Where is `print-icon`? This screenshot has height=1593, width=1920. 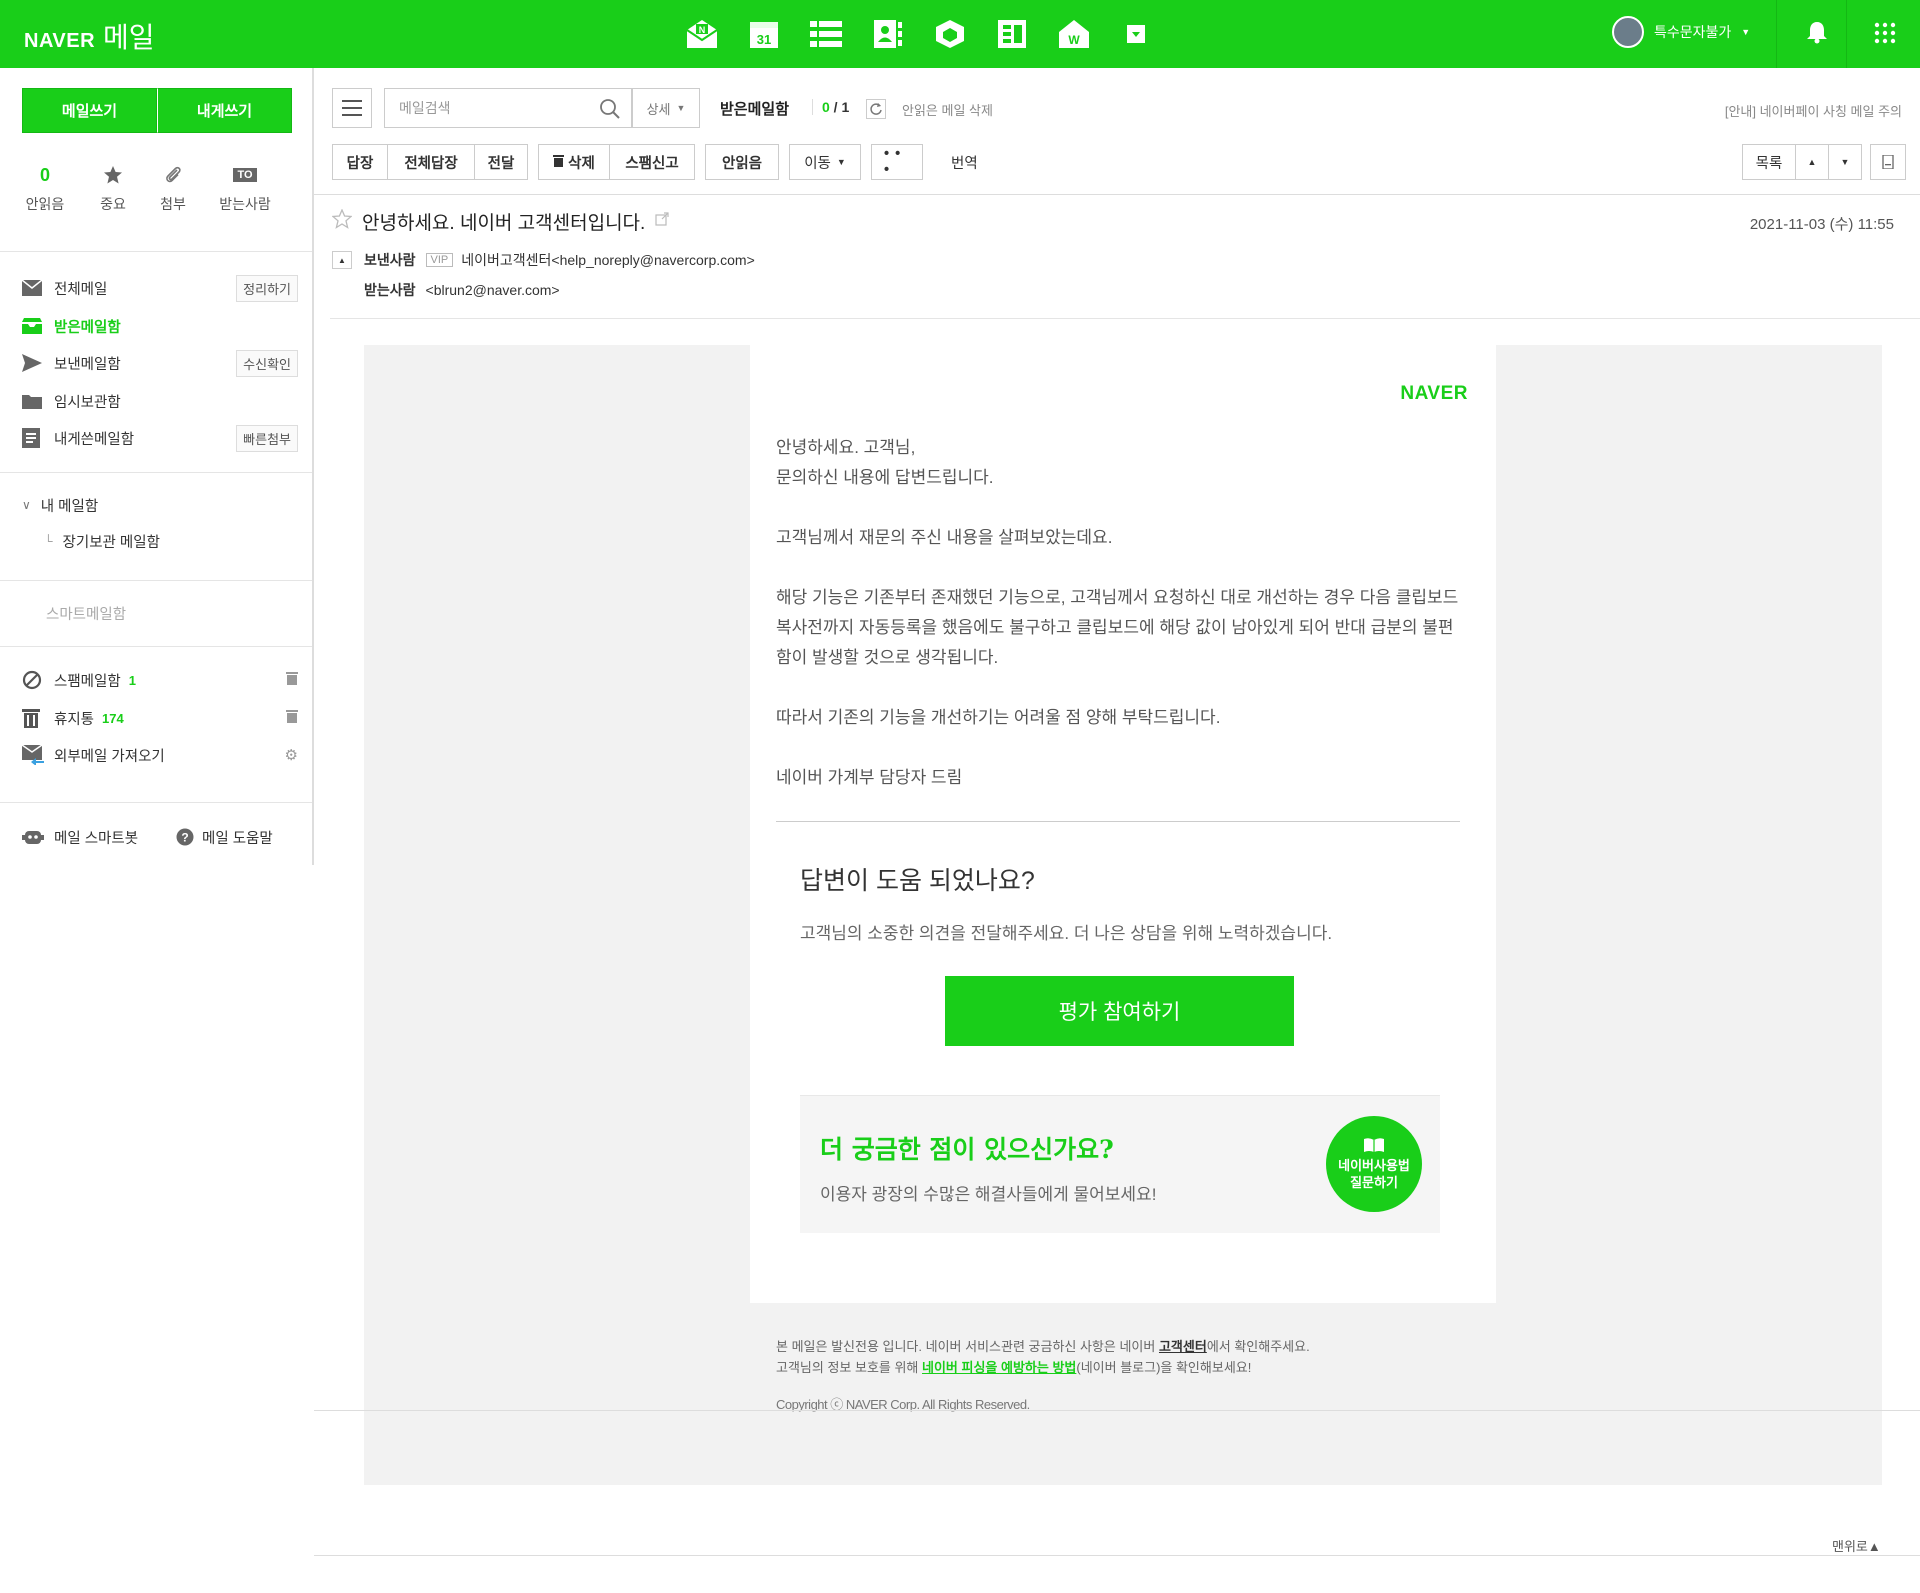
print-icon is located at coordinates (1888, 162).